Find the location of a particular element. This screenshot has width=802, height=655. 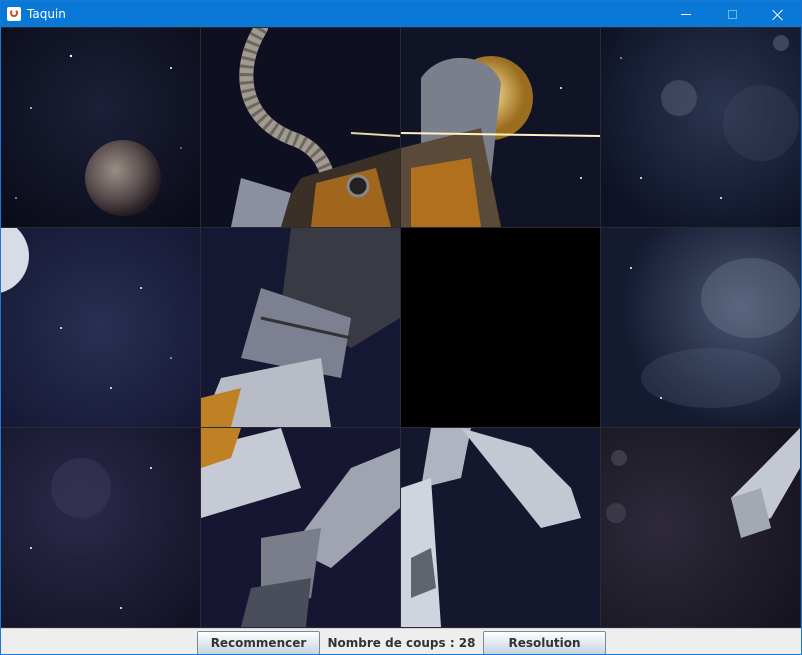

move-counter: Nombre de coups : 28 is located at coordinates (401, 643).